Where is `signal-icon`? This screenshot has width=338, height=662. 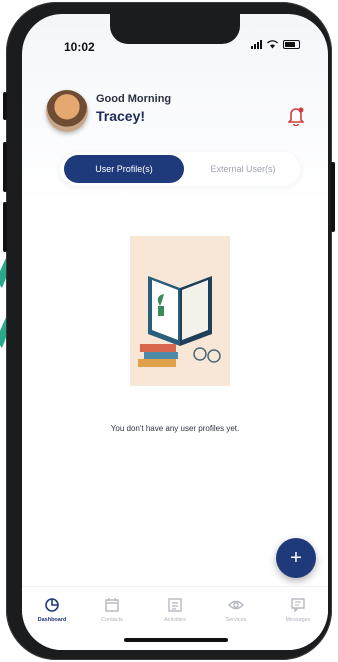 signal-icon is located at coordinates (256, 44).